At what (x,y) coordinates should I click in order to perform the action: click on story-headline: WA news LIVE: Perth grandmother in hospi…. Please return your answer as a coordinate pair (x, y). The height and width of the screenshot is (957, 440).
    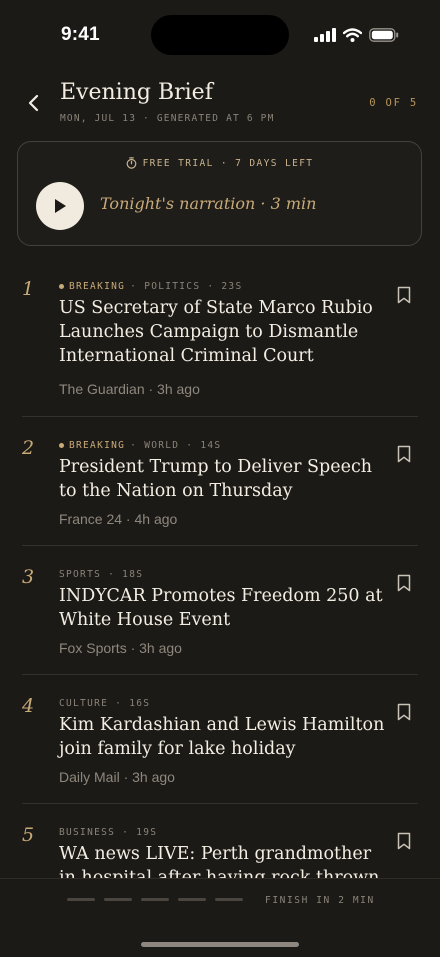
    Looking at the image, I should click on (222, 860).